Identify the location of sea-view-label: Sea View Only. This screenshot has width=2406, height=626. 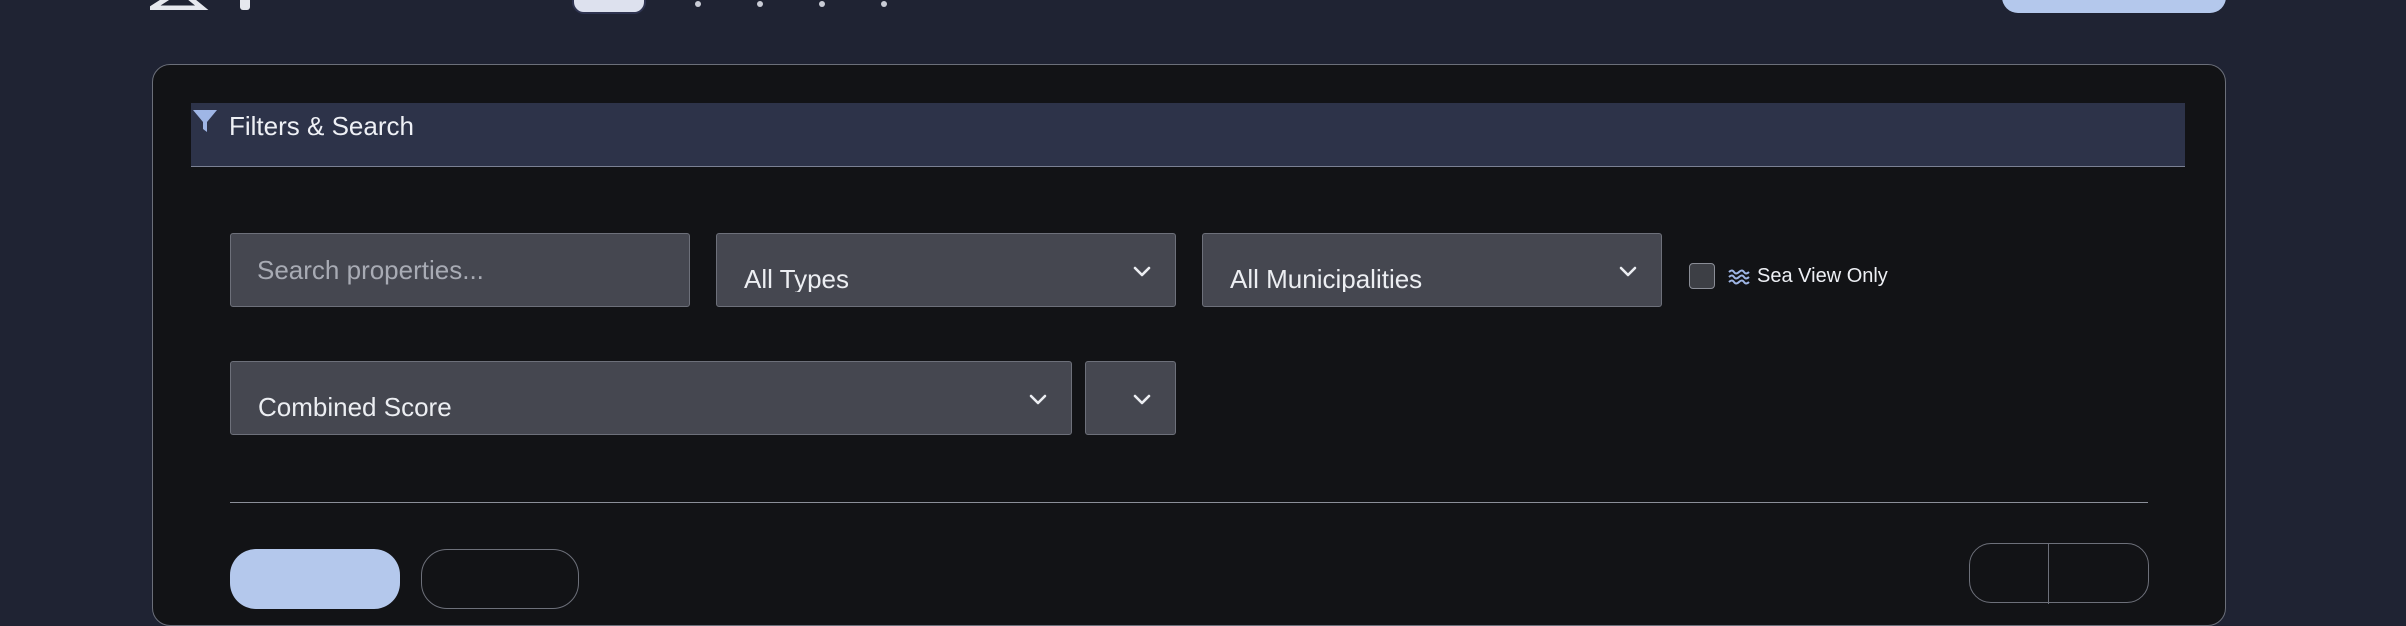
(1822, 276).